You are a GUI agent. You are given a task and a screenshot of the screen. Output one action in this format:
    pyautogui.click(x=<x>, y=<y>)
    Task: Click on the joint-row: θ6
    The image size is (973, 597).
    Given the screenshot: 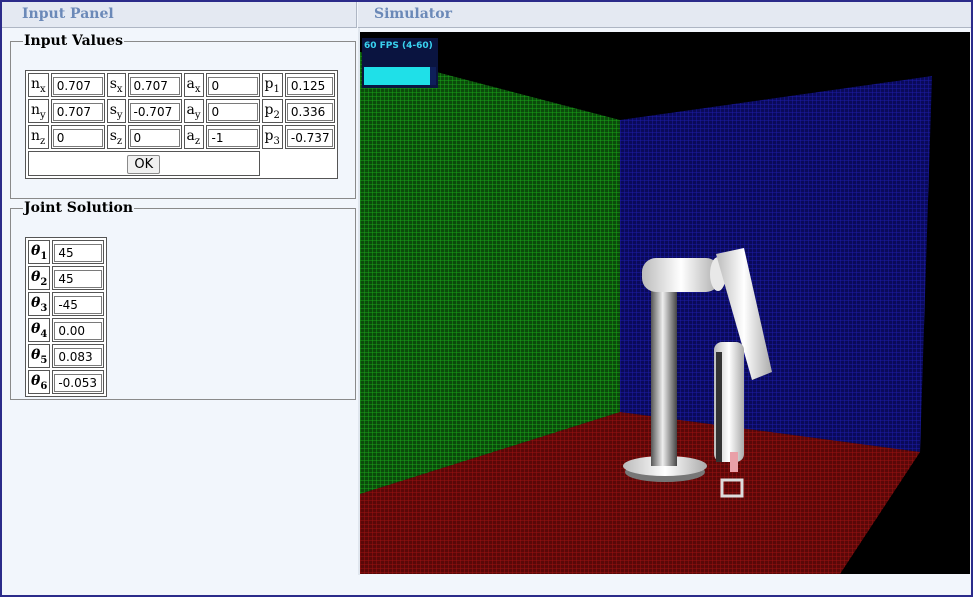 What is the action you would take?
    pyautogui.click(x=66, y=382)
    